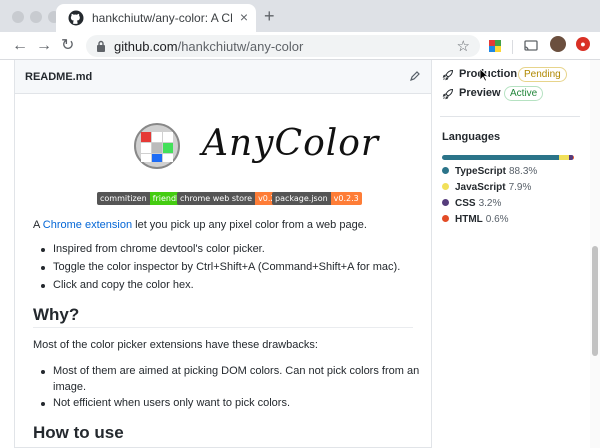 Image resolution: width=600 pixels, height=448 pixels. I want to click on language-percent: 0.6%, so click(497, 219).